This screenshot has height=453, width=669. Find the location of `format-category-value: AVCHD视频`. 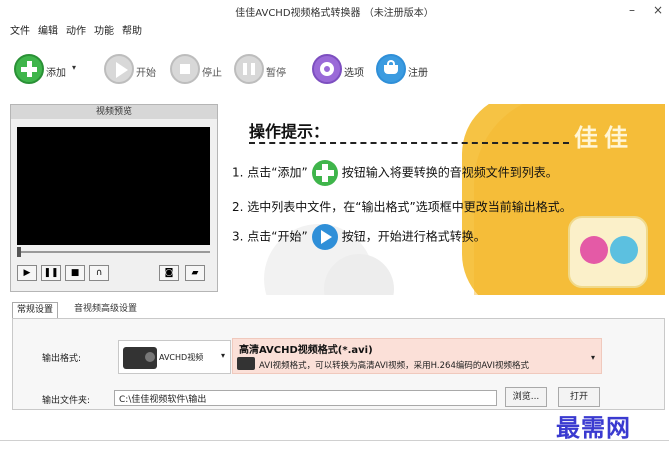

format-category-value: AVCHD视频 is located at coordinates (181, 357).